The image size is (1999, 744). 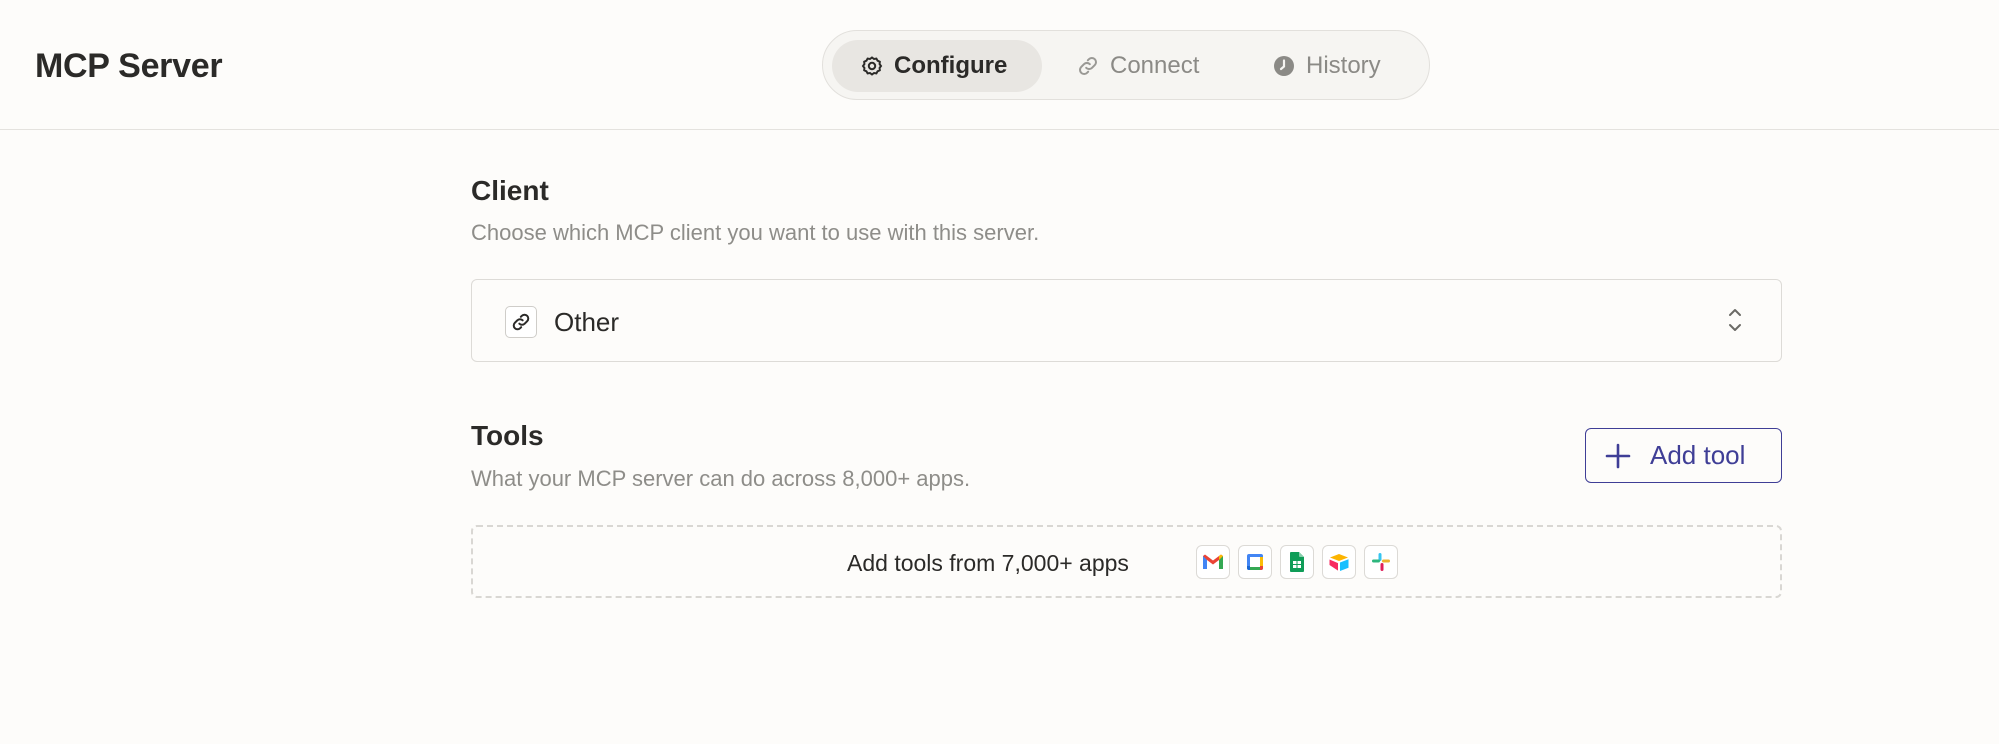 What do you see at coordinates (510, 190) in the screenshot?
I see `client-section-title: Client` at bounding box center [510, 190].